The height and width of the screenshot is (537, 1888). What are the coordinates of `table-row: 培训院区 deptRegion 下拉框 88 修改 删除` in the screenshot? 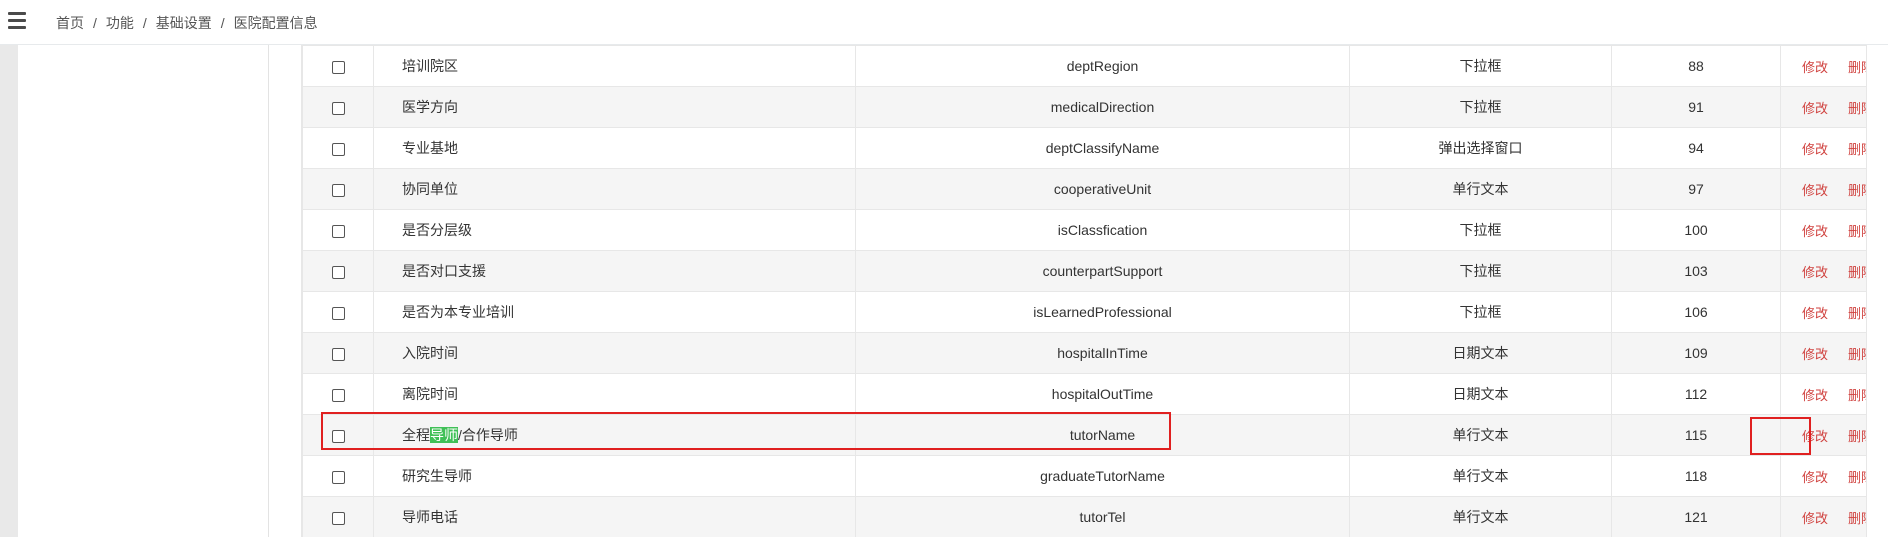 It's located at (1084, 66).